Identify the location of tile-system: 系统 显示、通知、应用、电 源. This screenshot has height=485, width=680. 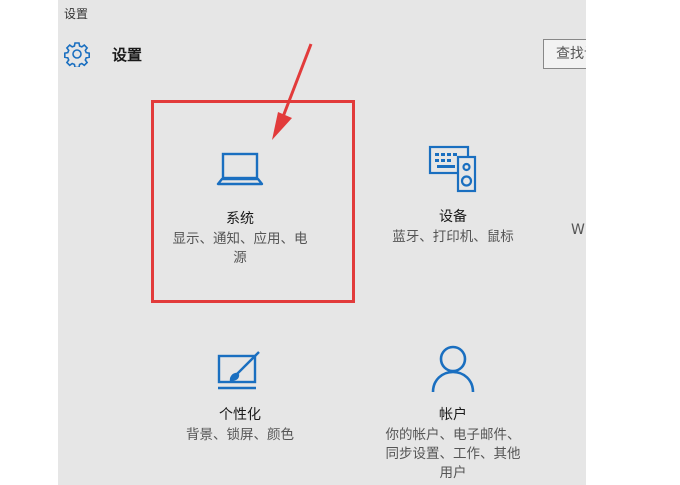
(240, 209).